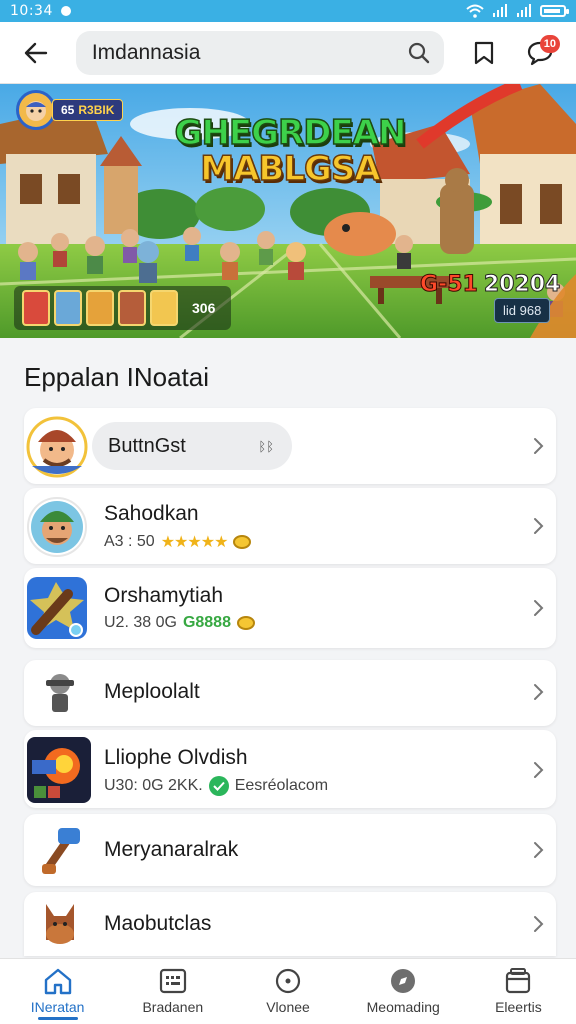  Describe the element at coordinates (192, 446) in the screenshot. I see `item-pill-button: ButtnGst ᛒᛒ` at that location.